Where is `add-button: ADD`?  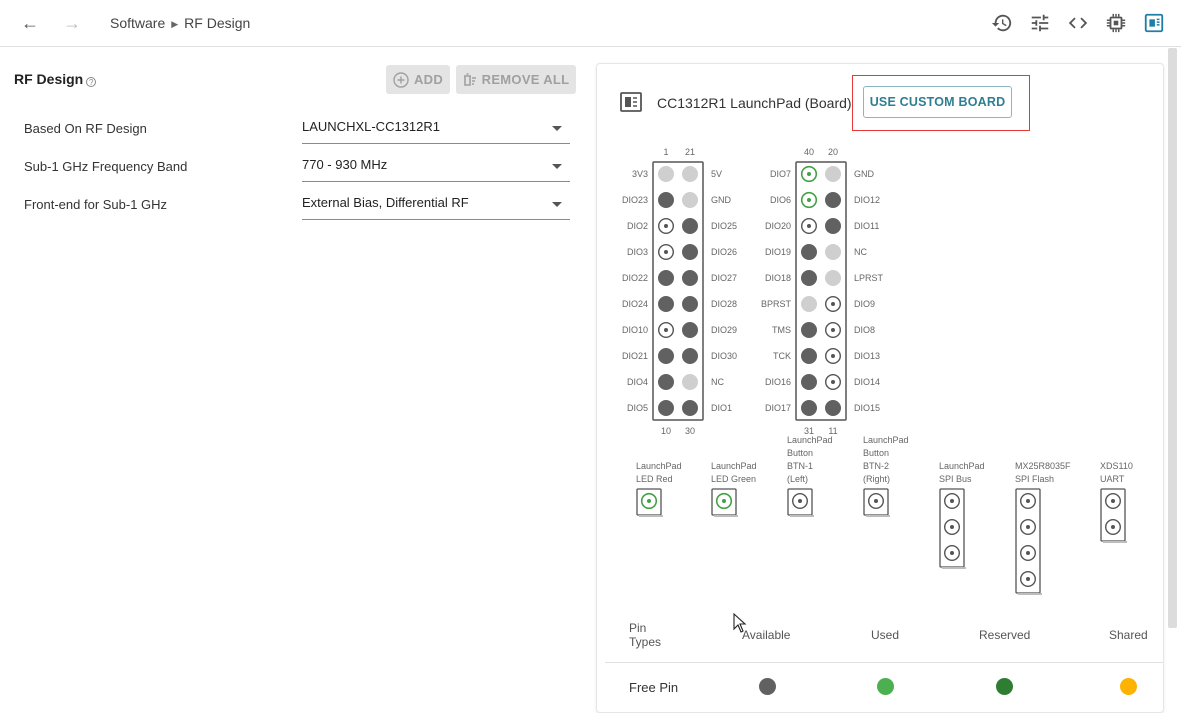 add-button: ADD is located at coordinates (418, 79).